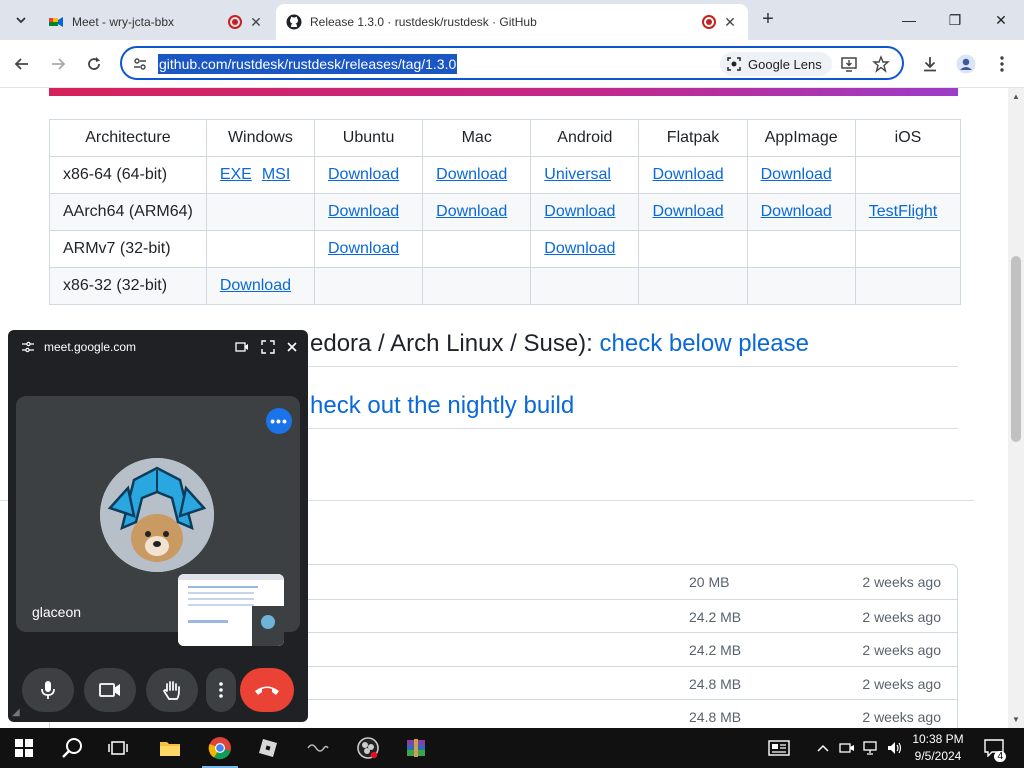 This screenshot has height=768, width=1024. What do you see at coordinates (909, 20) in the screenshot?
I see `minimize-button: —` at bounding box center [909, 20].